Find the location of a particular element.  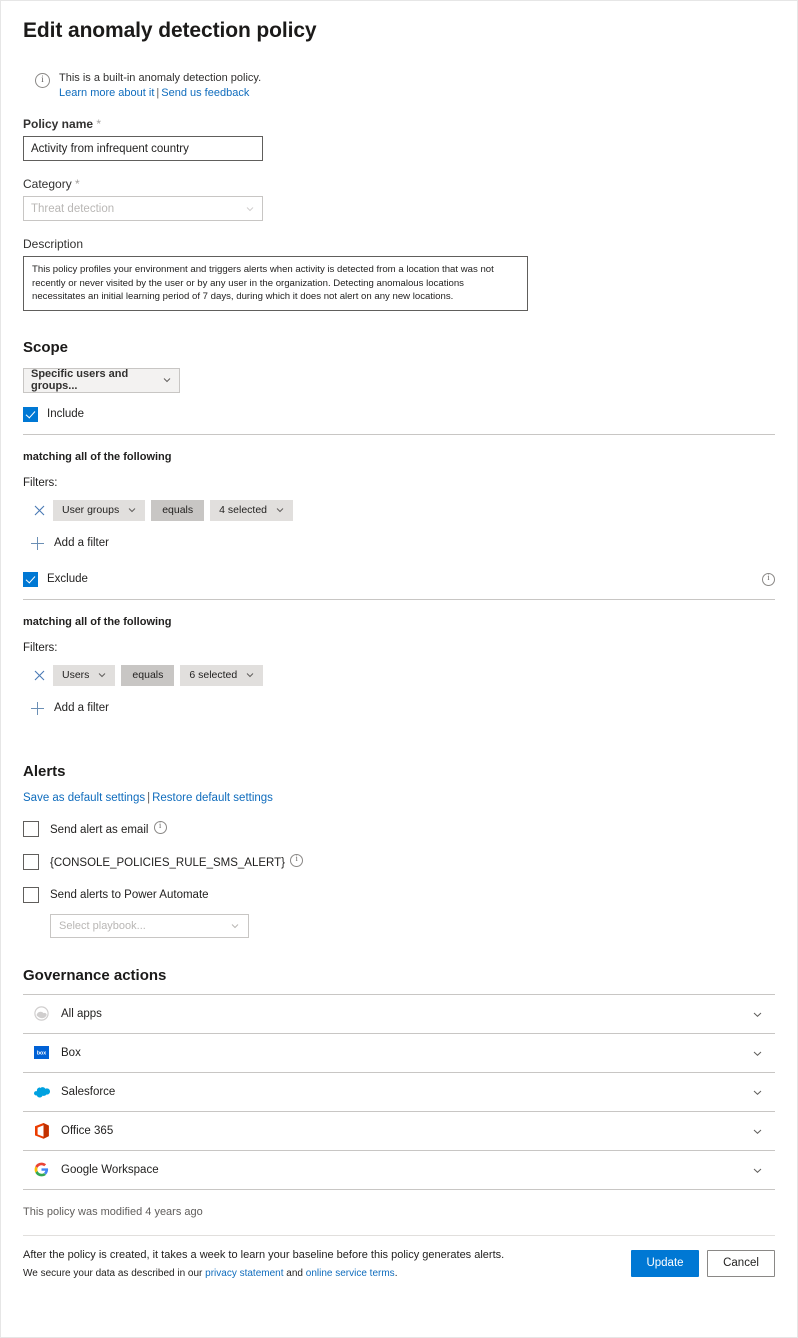

include-filter-row: User groups equals 4 selected is located at coordinates (399, 510).